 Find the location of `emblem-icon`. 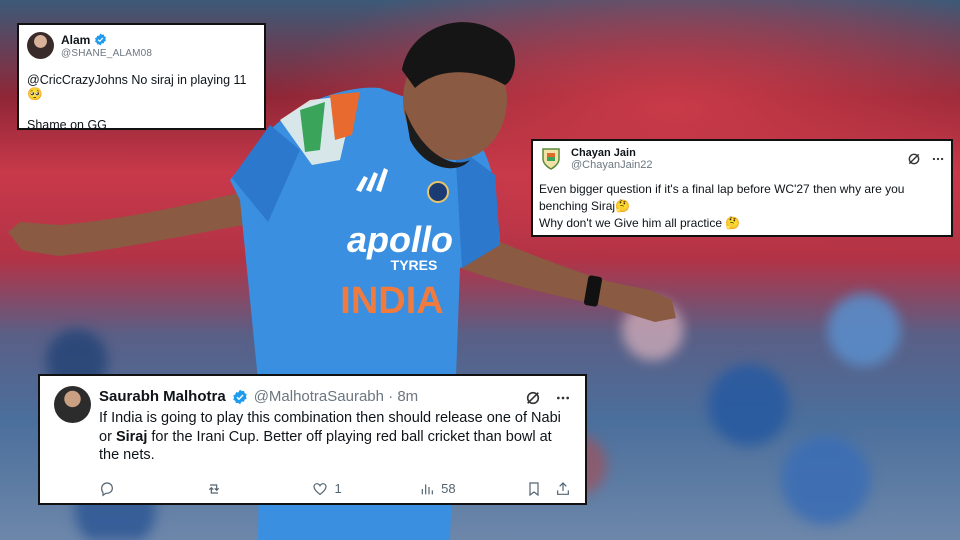

emblem-icon is located at coordinates (551, 159).